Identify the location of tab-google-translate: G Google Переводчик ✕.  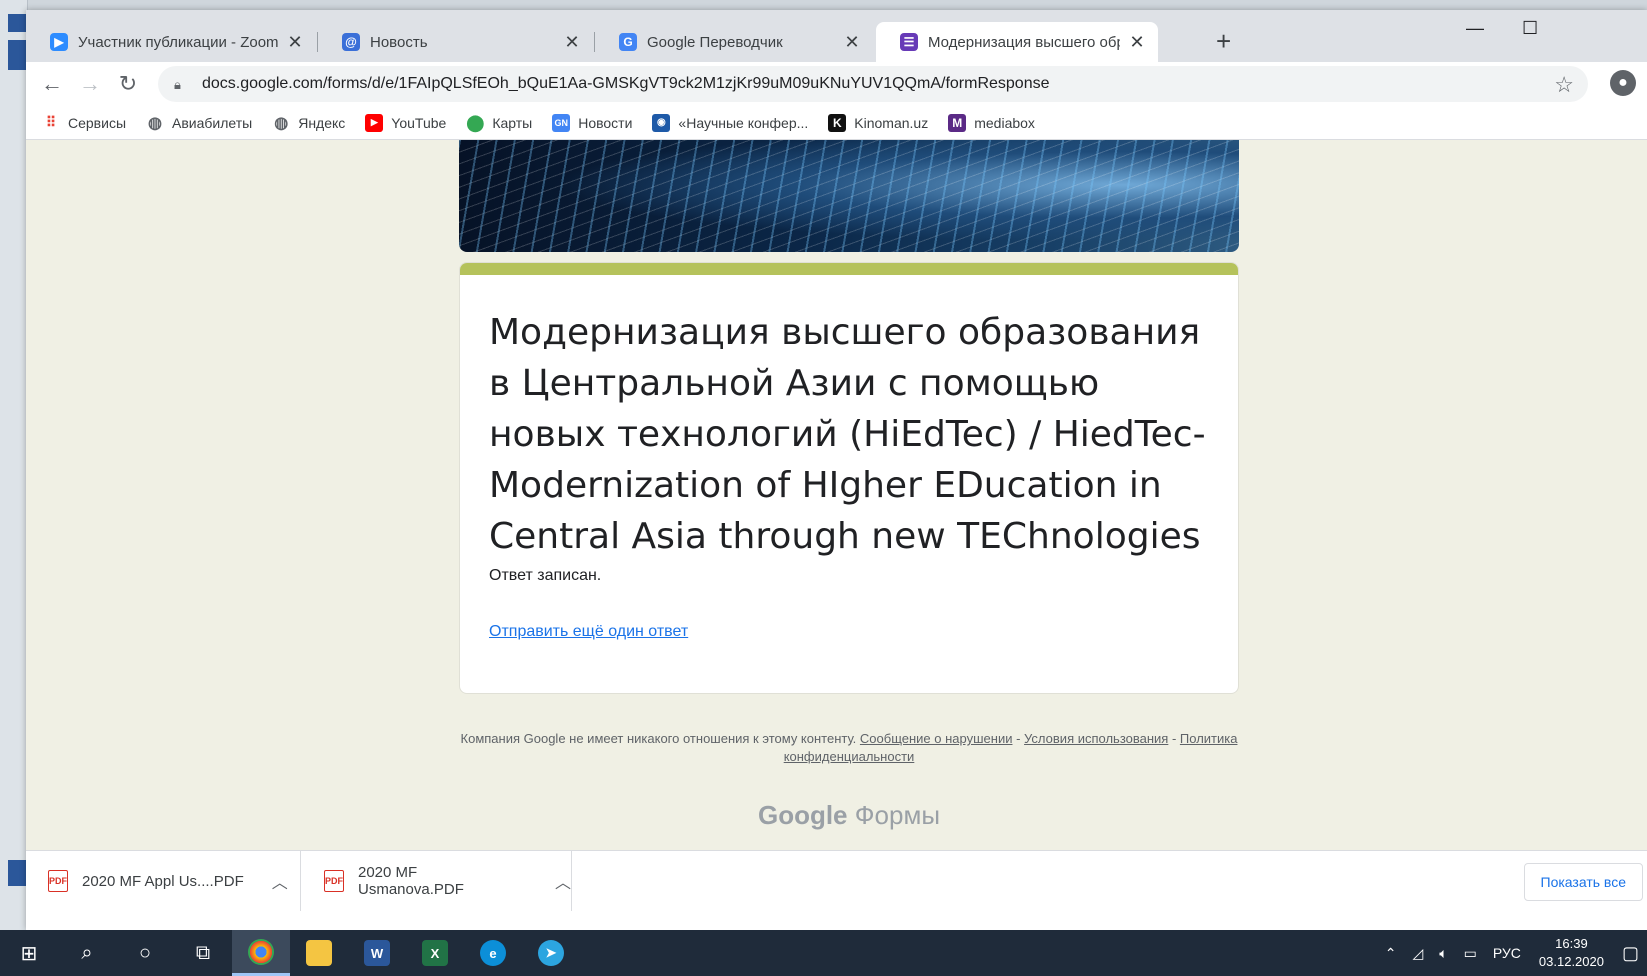
(734, 42).